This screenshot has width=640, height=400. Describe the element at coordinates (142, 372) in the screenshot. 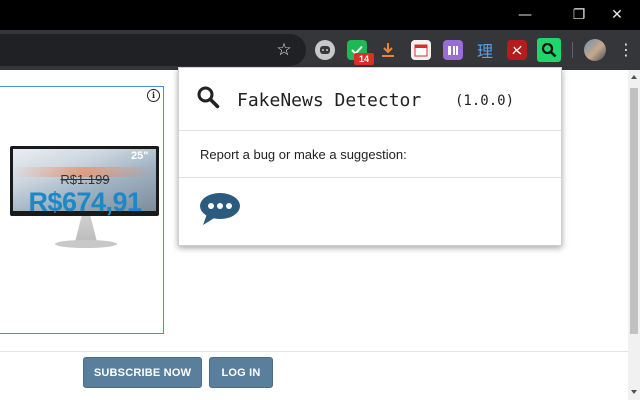

I see `subscribe-button: SUBSCRIBE NOW` at that location.